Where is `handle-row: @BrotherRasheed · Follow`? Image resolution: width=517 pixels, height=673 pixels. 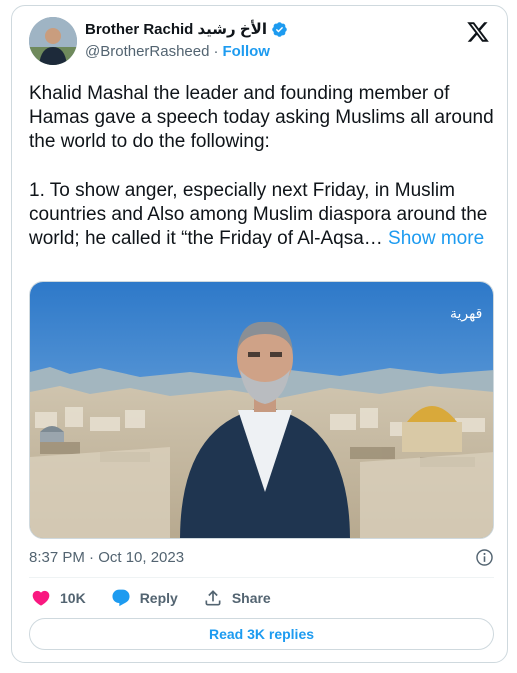
handle-row: @BrotherRasheed · Follow is located at coordinates (177, 51).